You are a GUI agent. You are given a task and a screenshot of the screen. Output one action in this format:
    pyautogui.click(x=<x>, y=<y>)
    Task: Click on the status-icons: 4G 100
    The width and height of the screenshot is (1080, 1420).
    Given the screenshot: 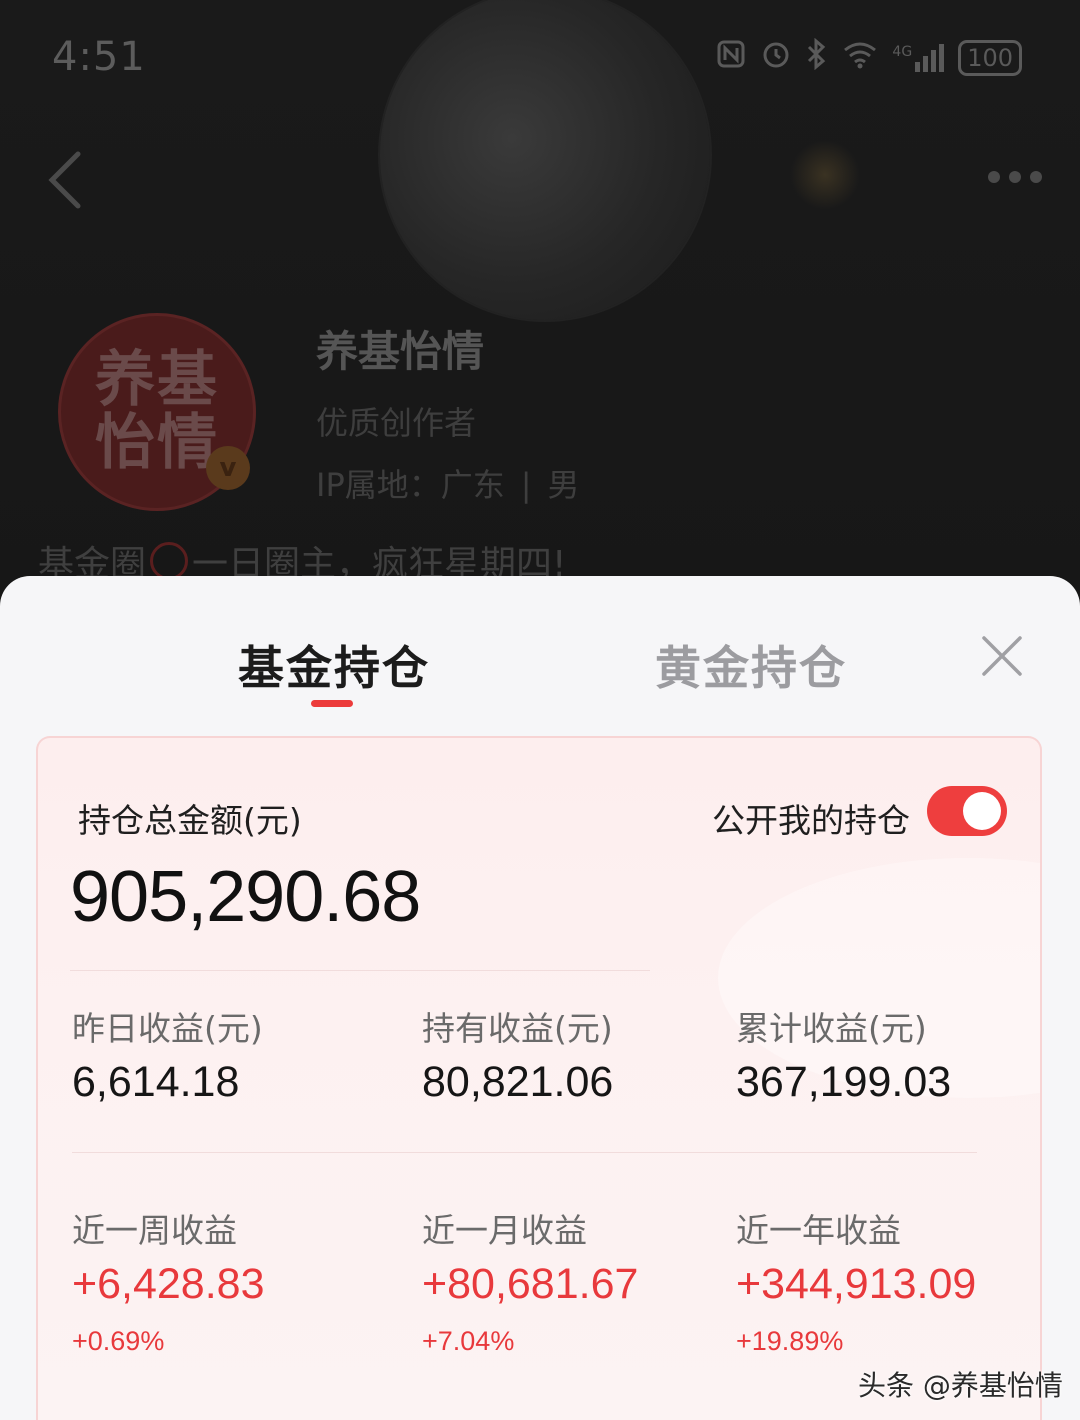 What is the action you would take?
    pyautogui.click(x=869, y=57)
    